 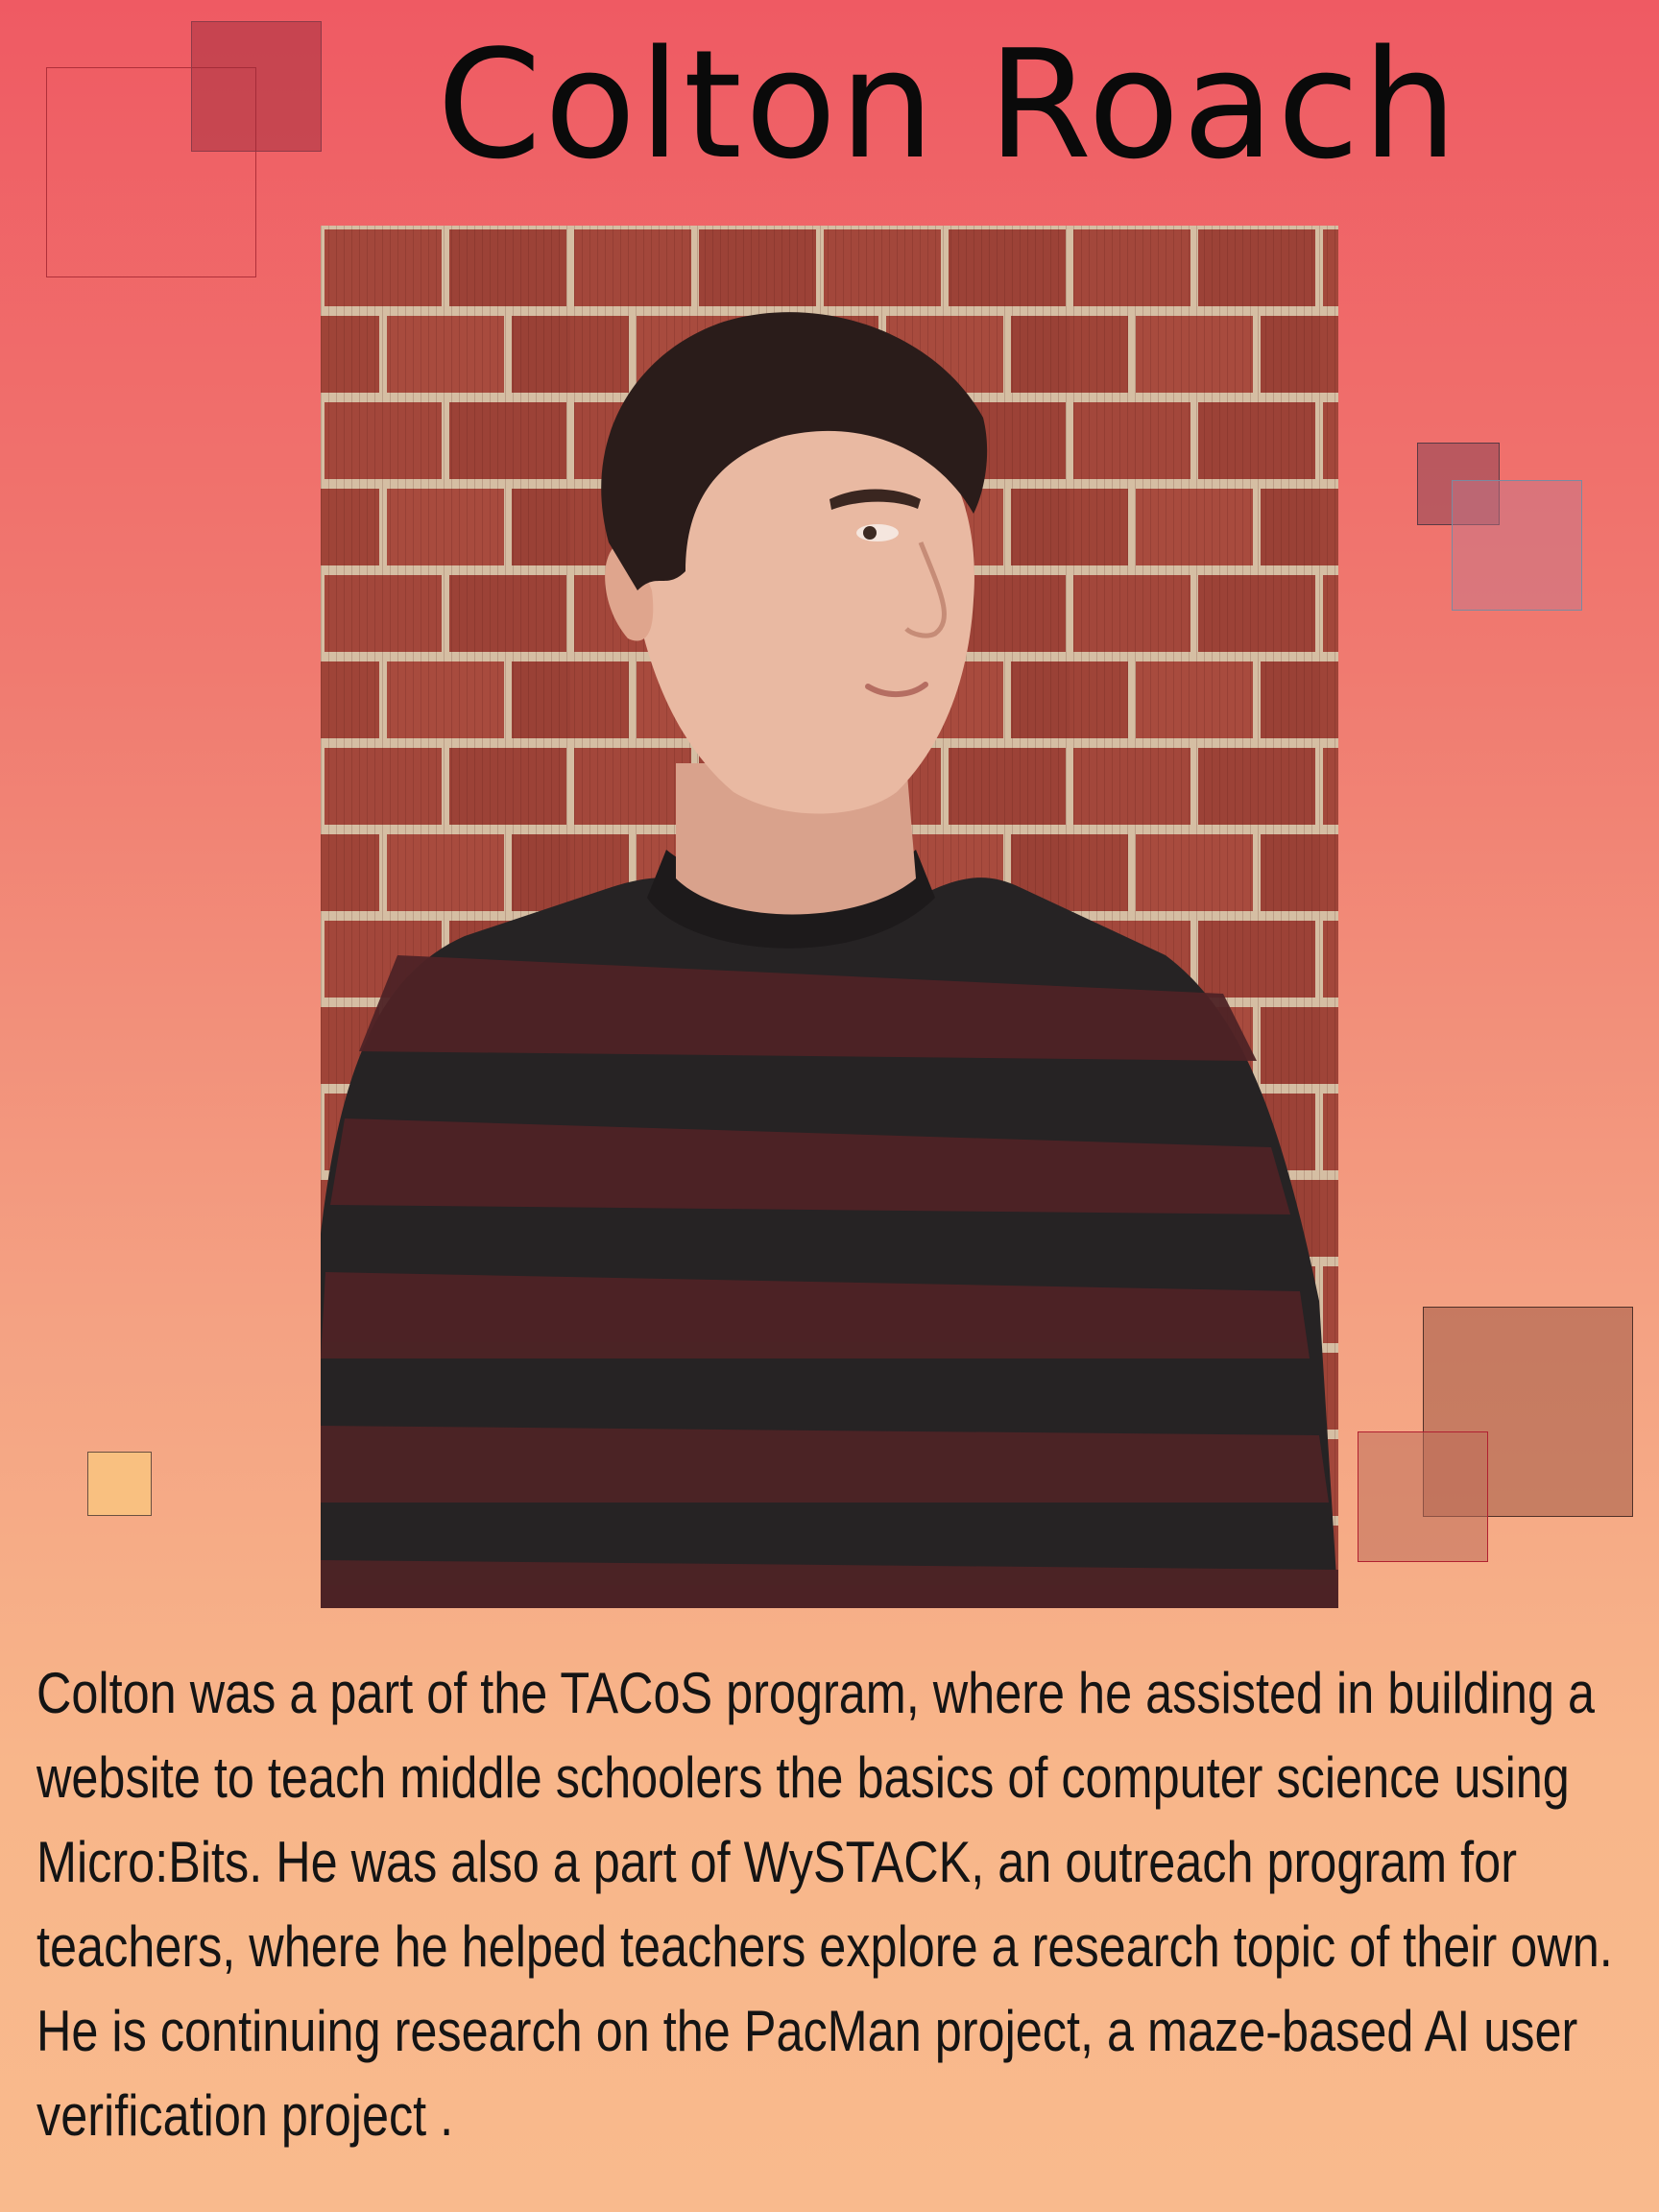 What do you see at coordinates (949, 104) in the screenshot?
I see `page-title: Colton Roach` at bounding box center [949, 104].